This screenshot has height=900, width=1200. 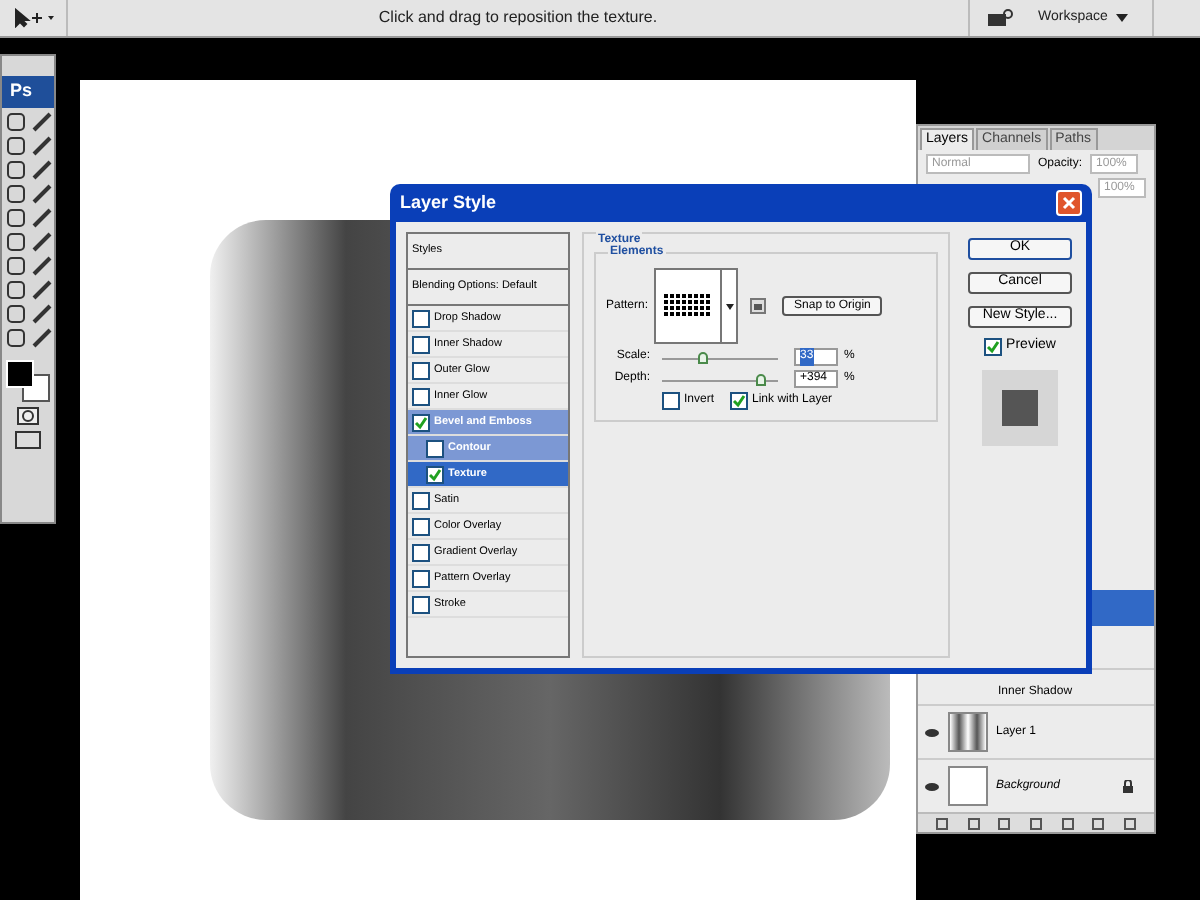 What do you see at coordinates (28, 92) in the screenshot?
I see `app-logo: Ps` at bounding box center [28, 92].